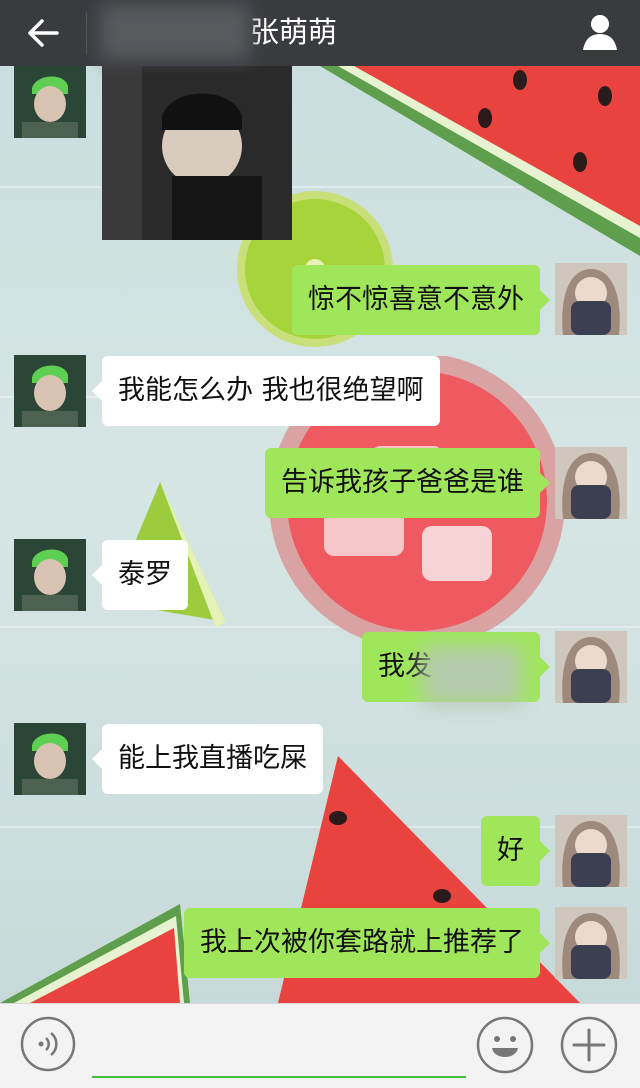  I want to click on photo-content-image, so click(197, 153).